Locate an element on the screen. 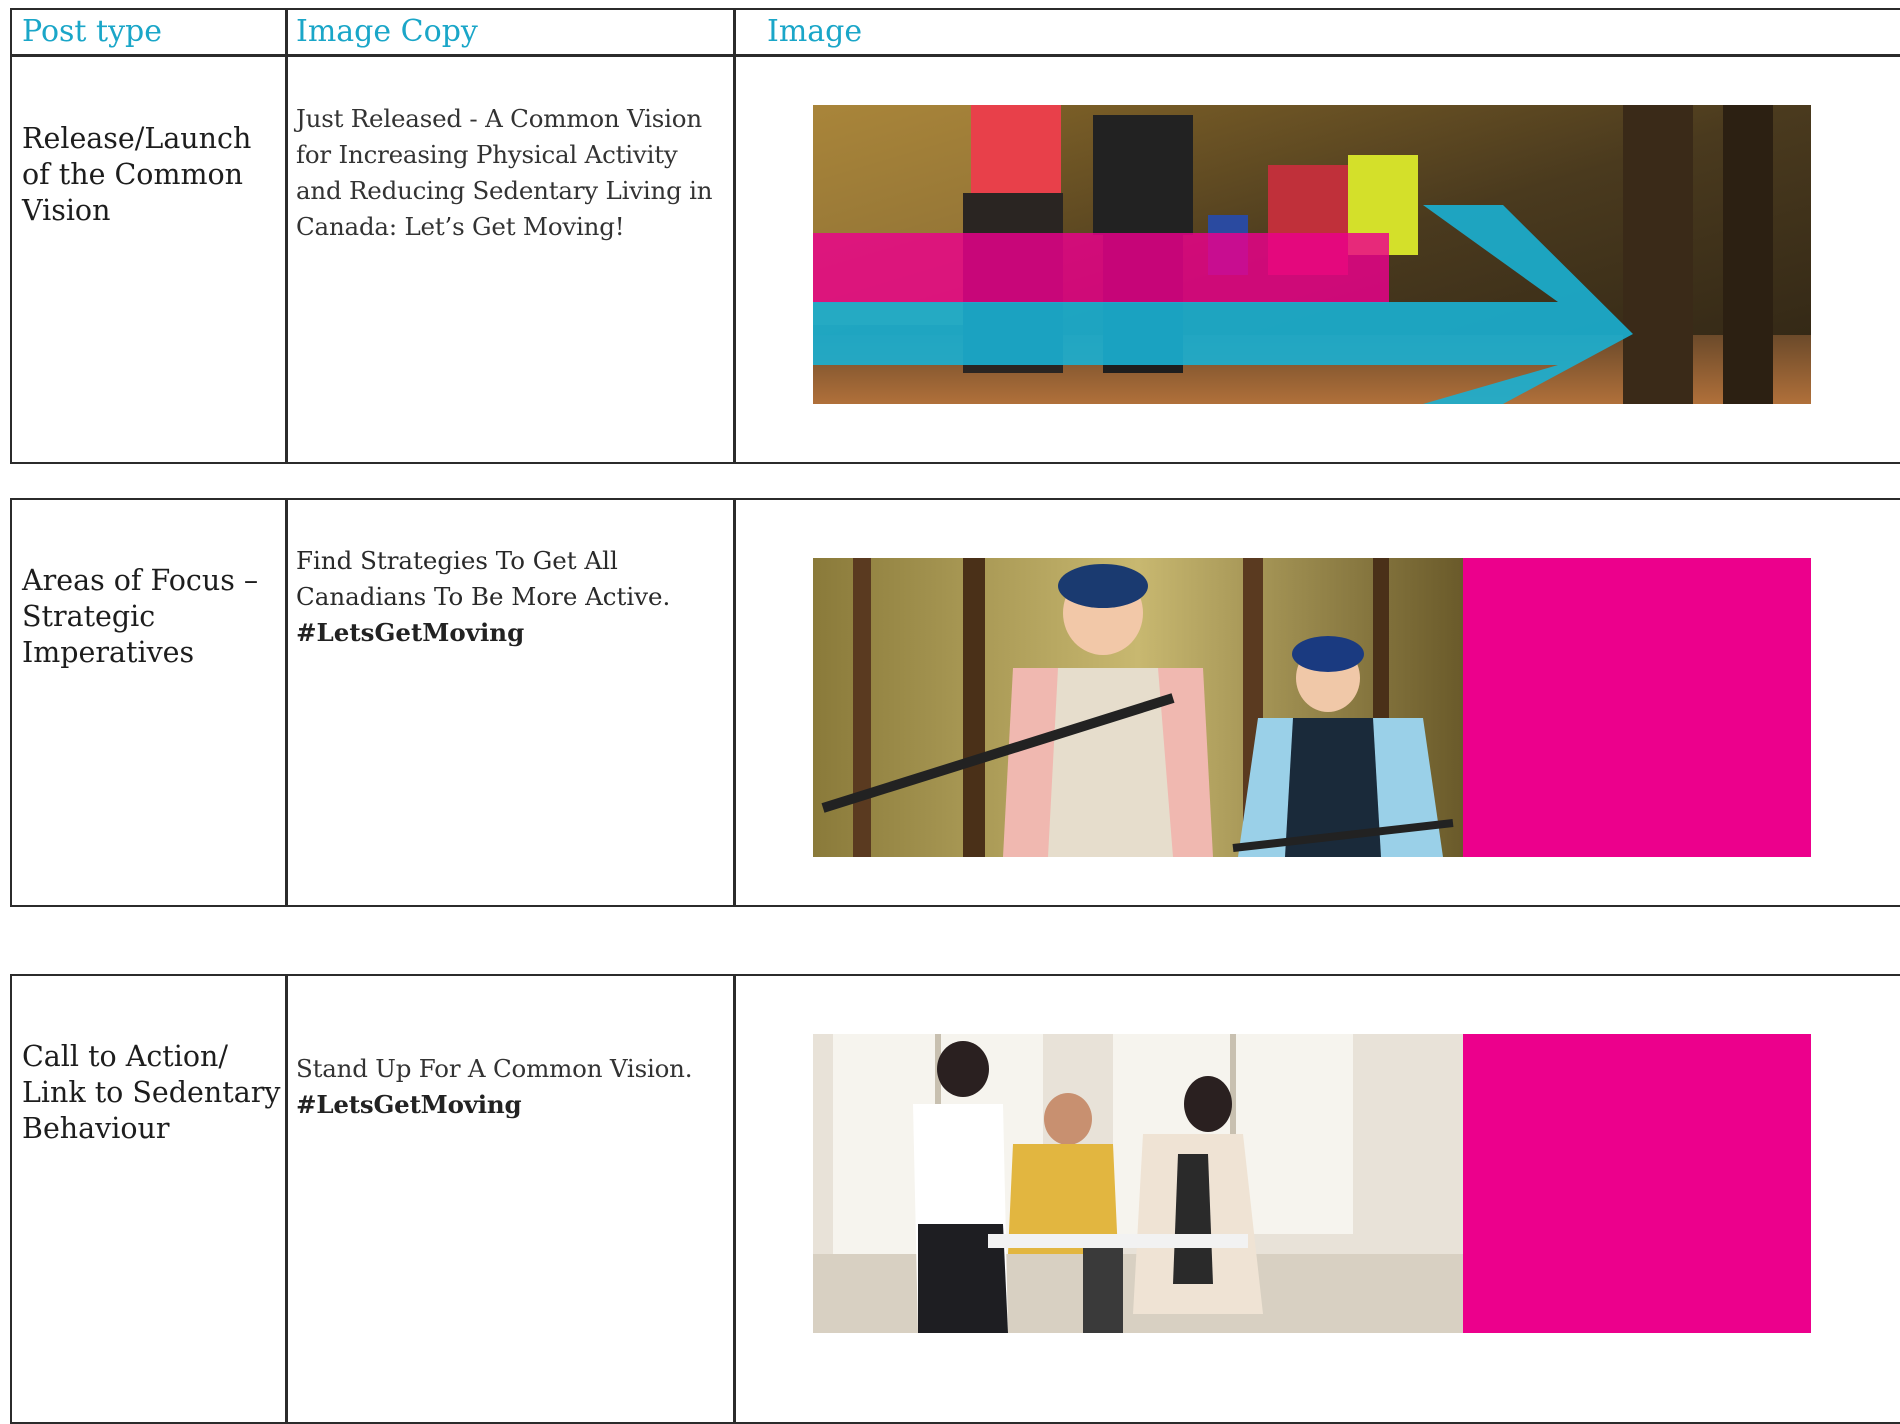  row-1-hikers-image is located at coordinates (1312, 254).